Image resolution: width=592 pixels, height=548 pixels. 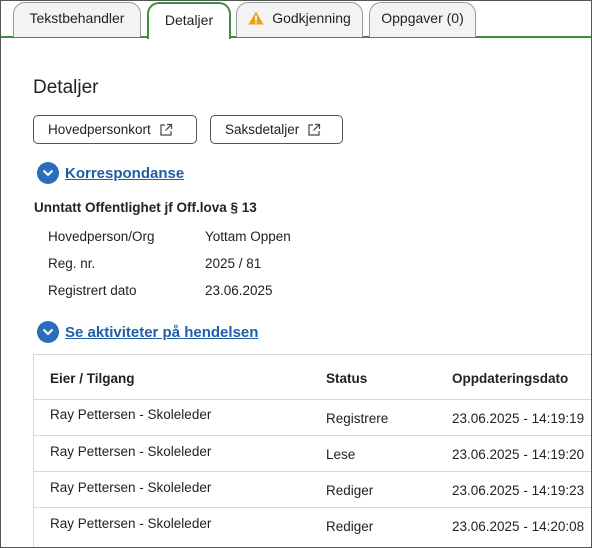 I want to click on cell-status: Registrere, so click(x=357, y=418).